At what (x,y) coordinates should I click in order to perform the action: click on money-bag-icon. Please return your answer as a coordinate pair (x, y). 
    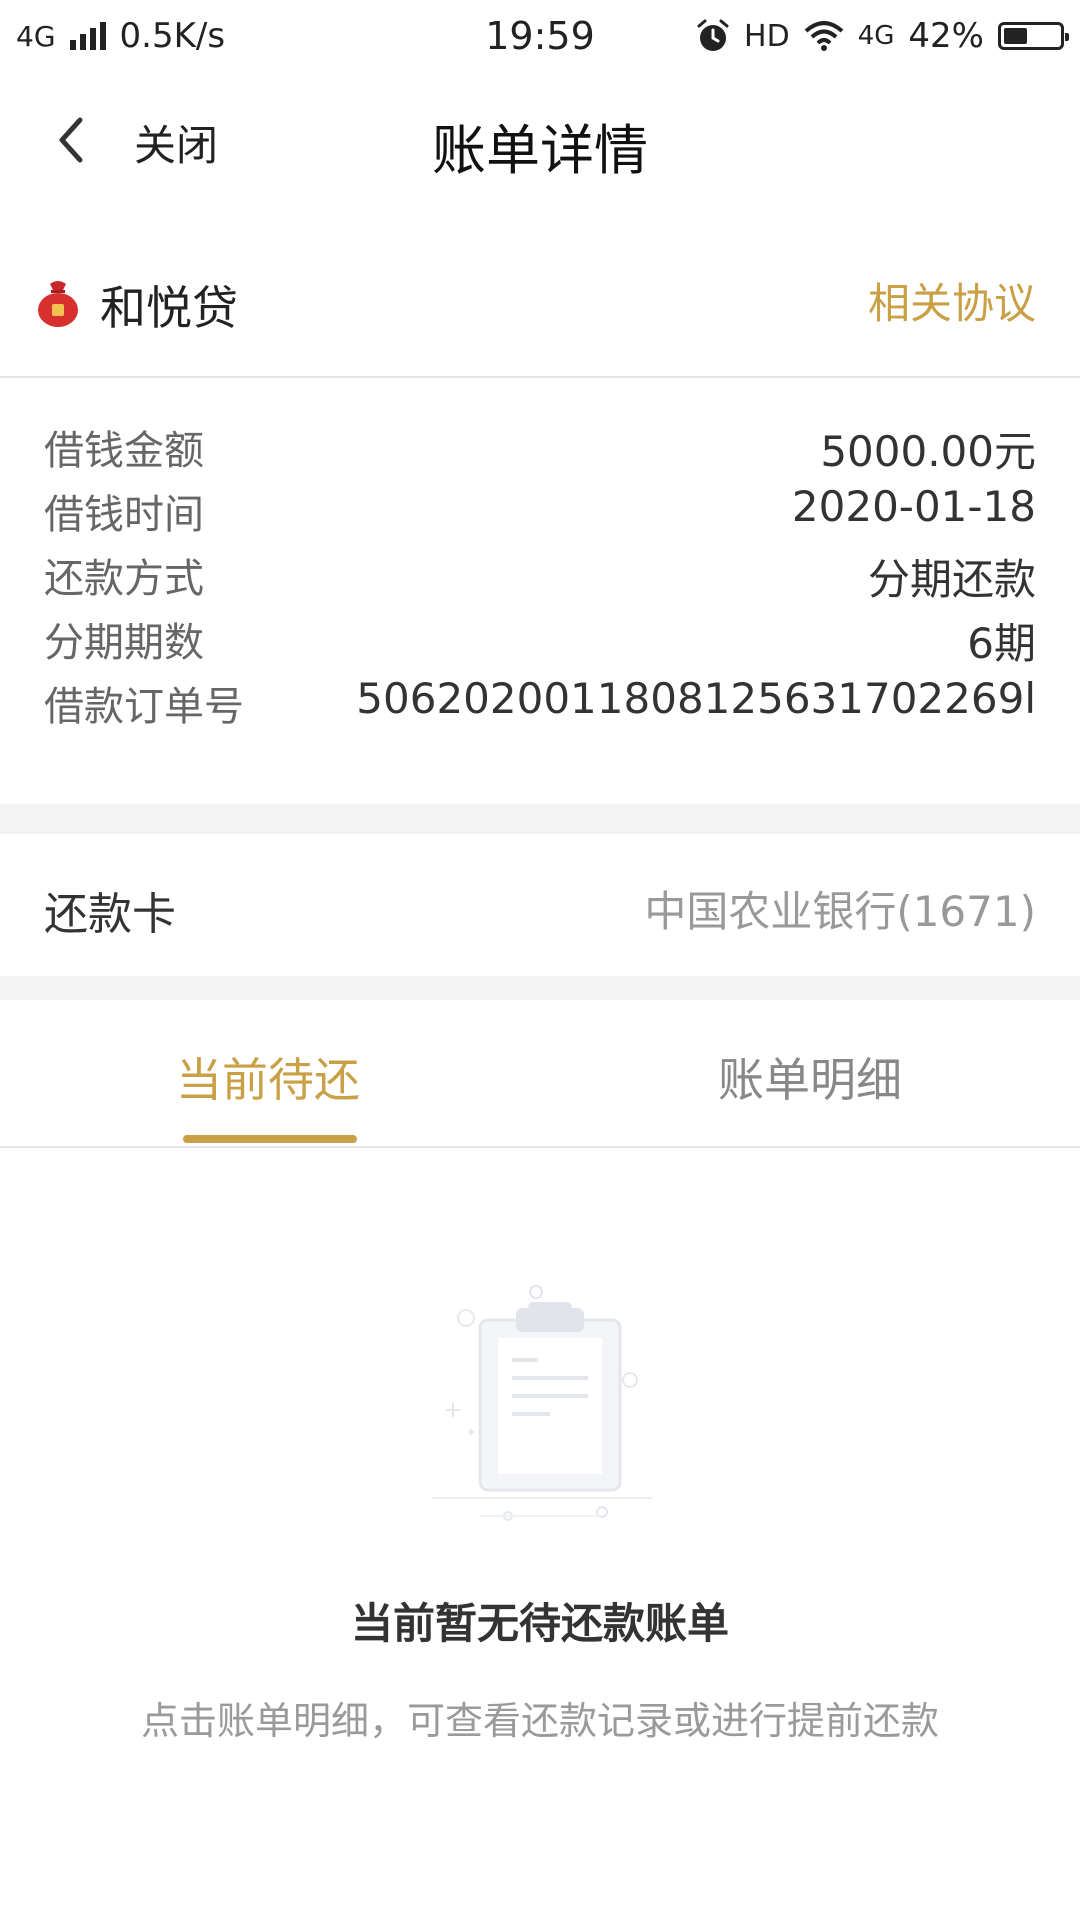
    Looking at the image, I should click on (58, 304).